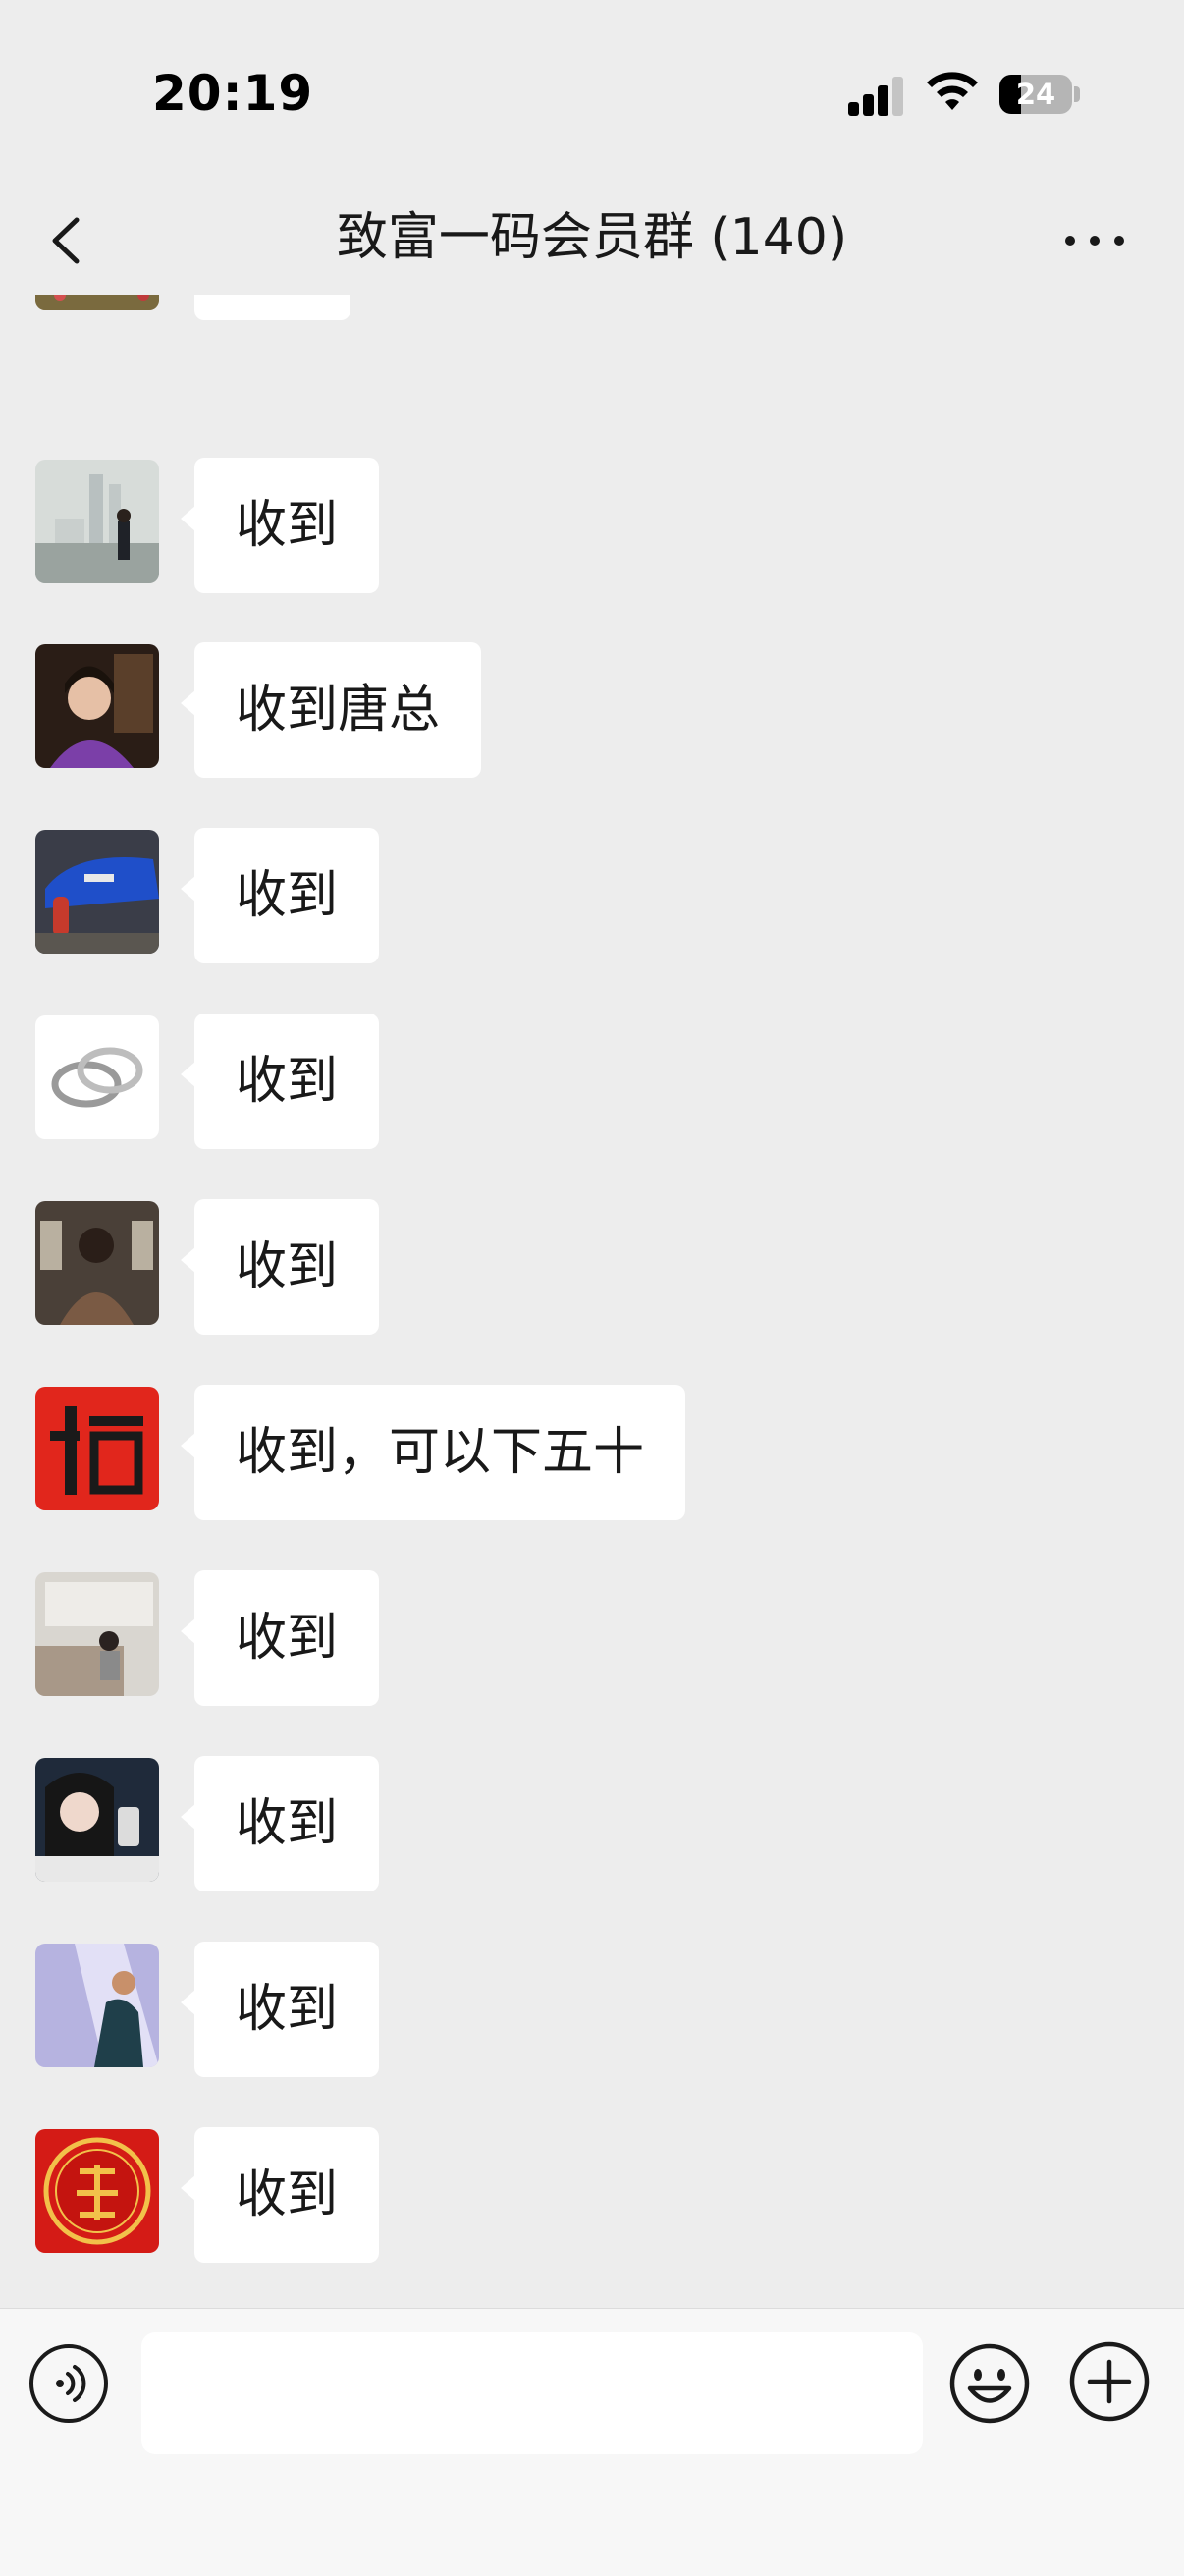 The width and height of the screenshot is (1184, 2576). What do you see at coordinates (97, 1634) in the screenshot?
I see `avatar-office-room` at bounding box center [97, 1634].